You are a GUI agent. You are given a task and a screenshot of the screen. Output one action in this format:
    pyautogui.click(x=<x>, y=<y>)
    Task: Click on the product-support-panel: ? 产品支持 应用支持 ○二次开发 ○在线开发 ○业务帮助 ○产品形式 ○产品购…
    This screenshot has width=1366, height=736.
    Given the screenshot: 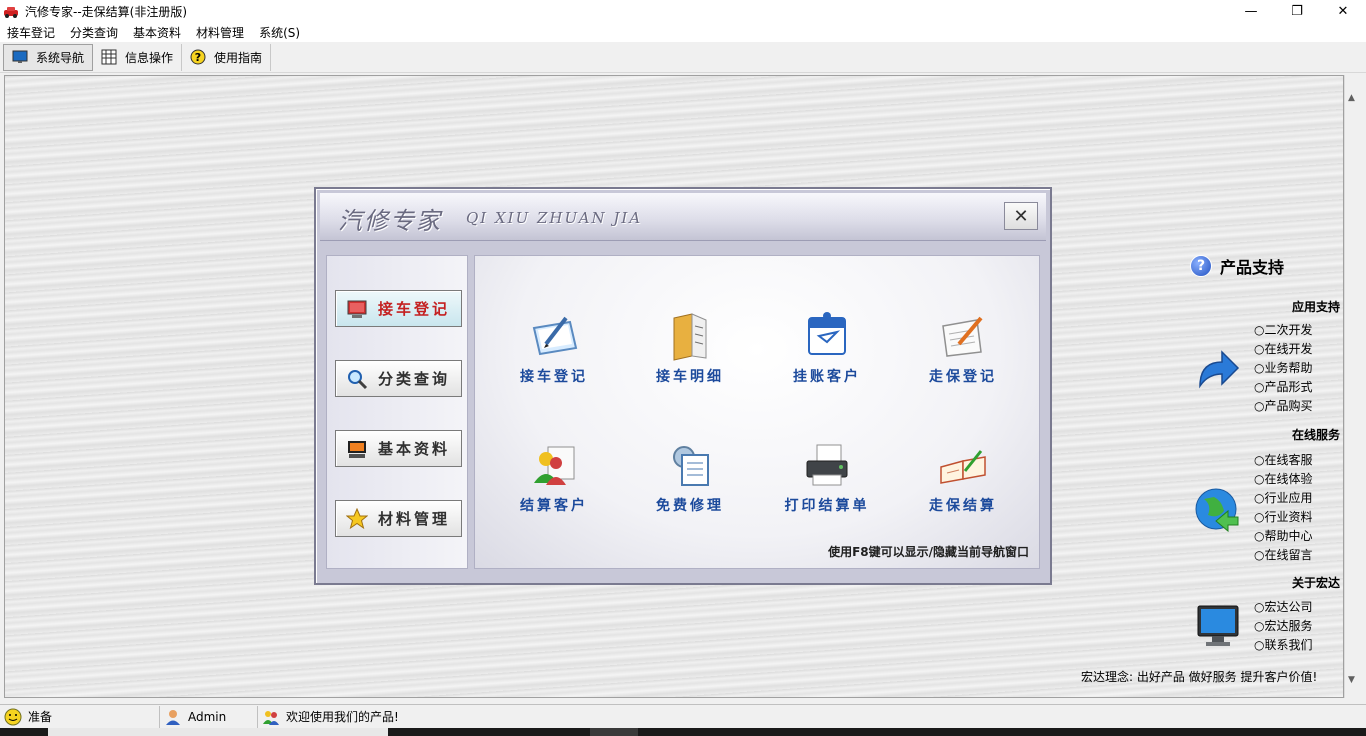 What is the action you would take?
    pyautogui.click(x=1260, y=472)
    